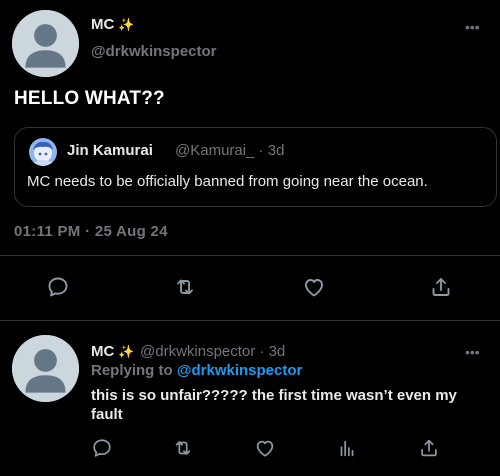  Describe the element at coordinates (103, 351) in the screenshot. I see `reply-author-name-text: MC` at that location.